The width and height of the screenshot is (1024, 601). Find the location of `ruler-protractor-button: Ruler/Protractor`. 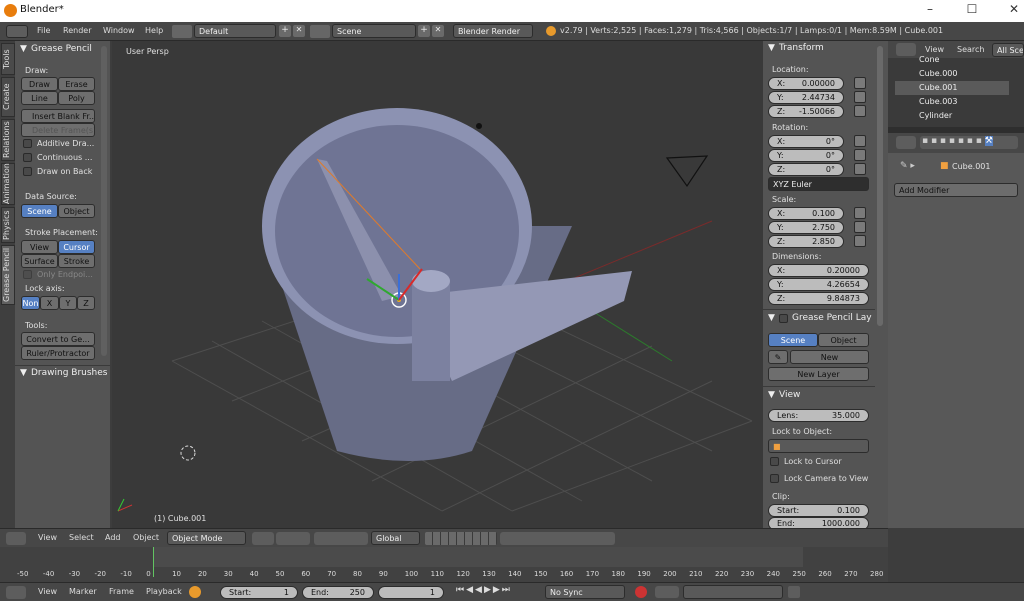

ruler-protractor-button: Ruler/Protractor is located at coordinates (58, 353).